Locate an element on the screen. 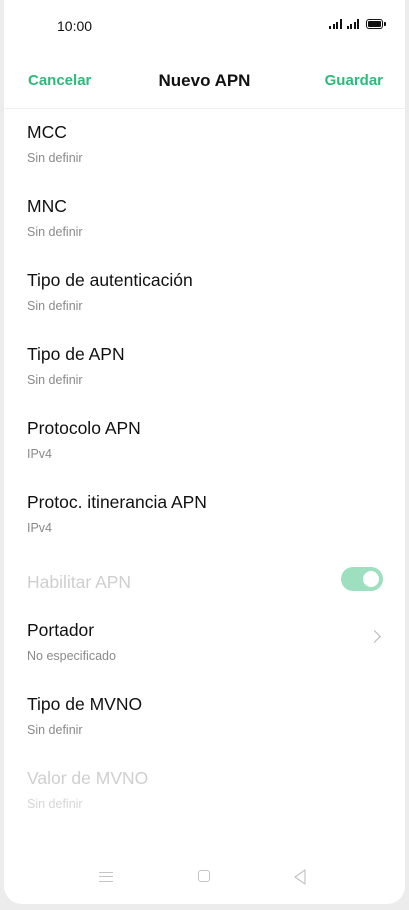 This screenshot has height=910, width=409. status-icons is located at coordinates (357, 24).